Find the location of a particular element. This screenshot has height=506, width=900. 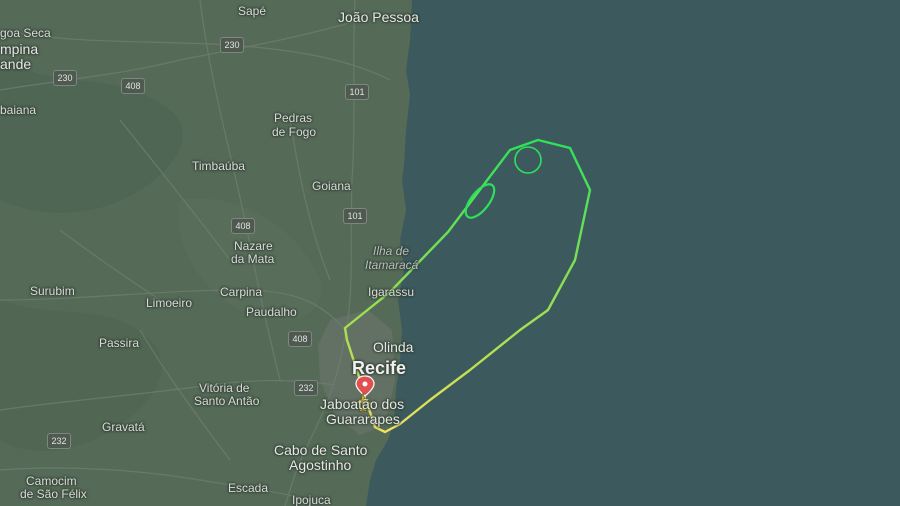

place-label-goiana: Goiana is located at coordinates (331, 186).